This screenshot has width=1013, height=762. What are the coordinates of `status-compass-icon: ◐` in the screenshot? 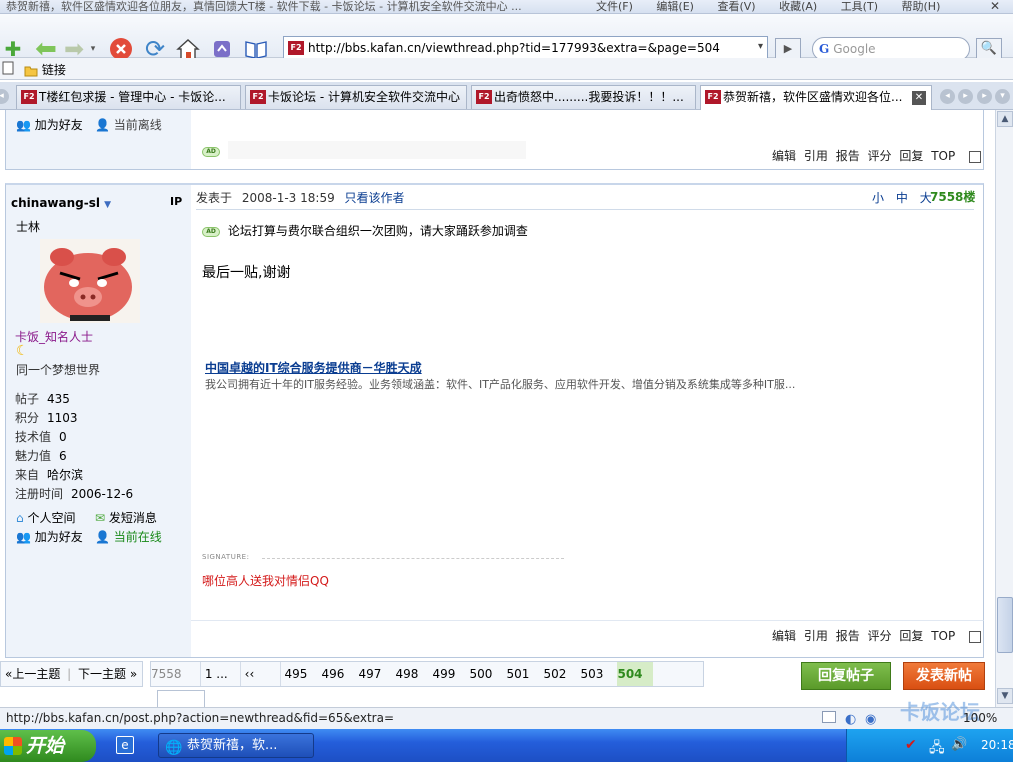 It's located at (850, 720).